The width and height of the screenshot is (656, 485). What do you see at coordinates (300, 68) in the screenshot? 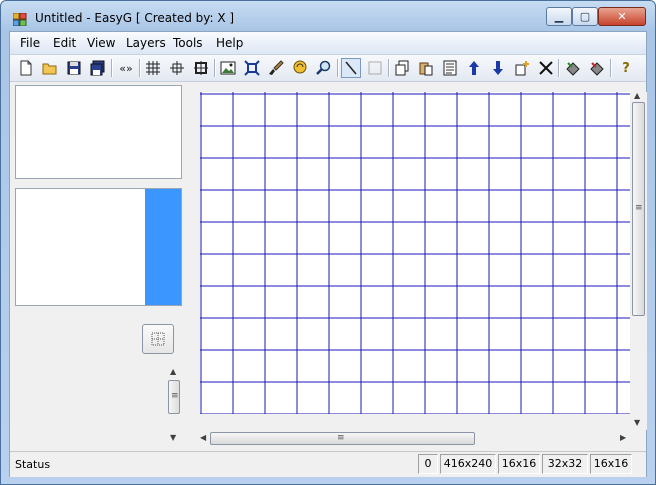
I see `lasso-icon` at bounding box center [300, 68].